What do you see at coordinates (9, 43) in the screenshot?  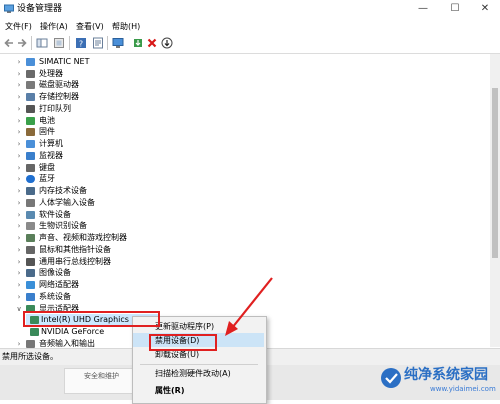 I see `back-arrow-icon` at bounding box center [9, 43].